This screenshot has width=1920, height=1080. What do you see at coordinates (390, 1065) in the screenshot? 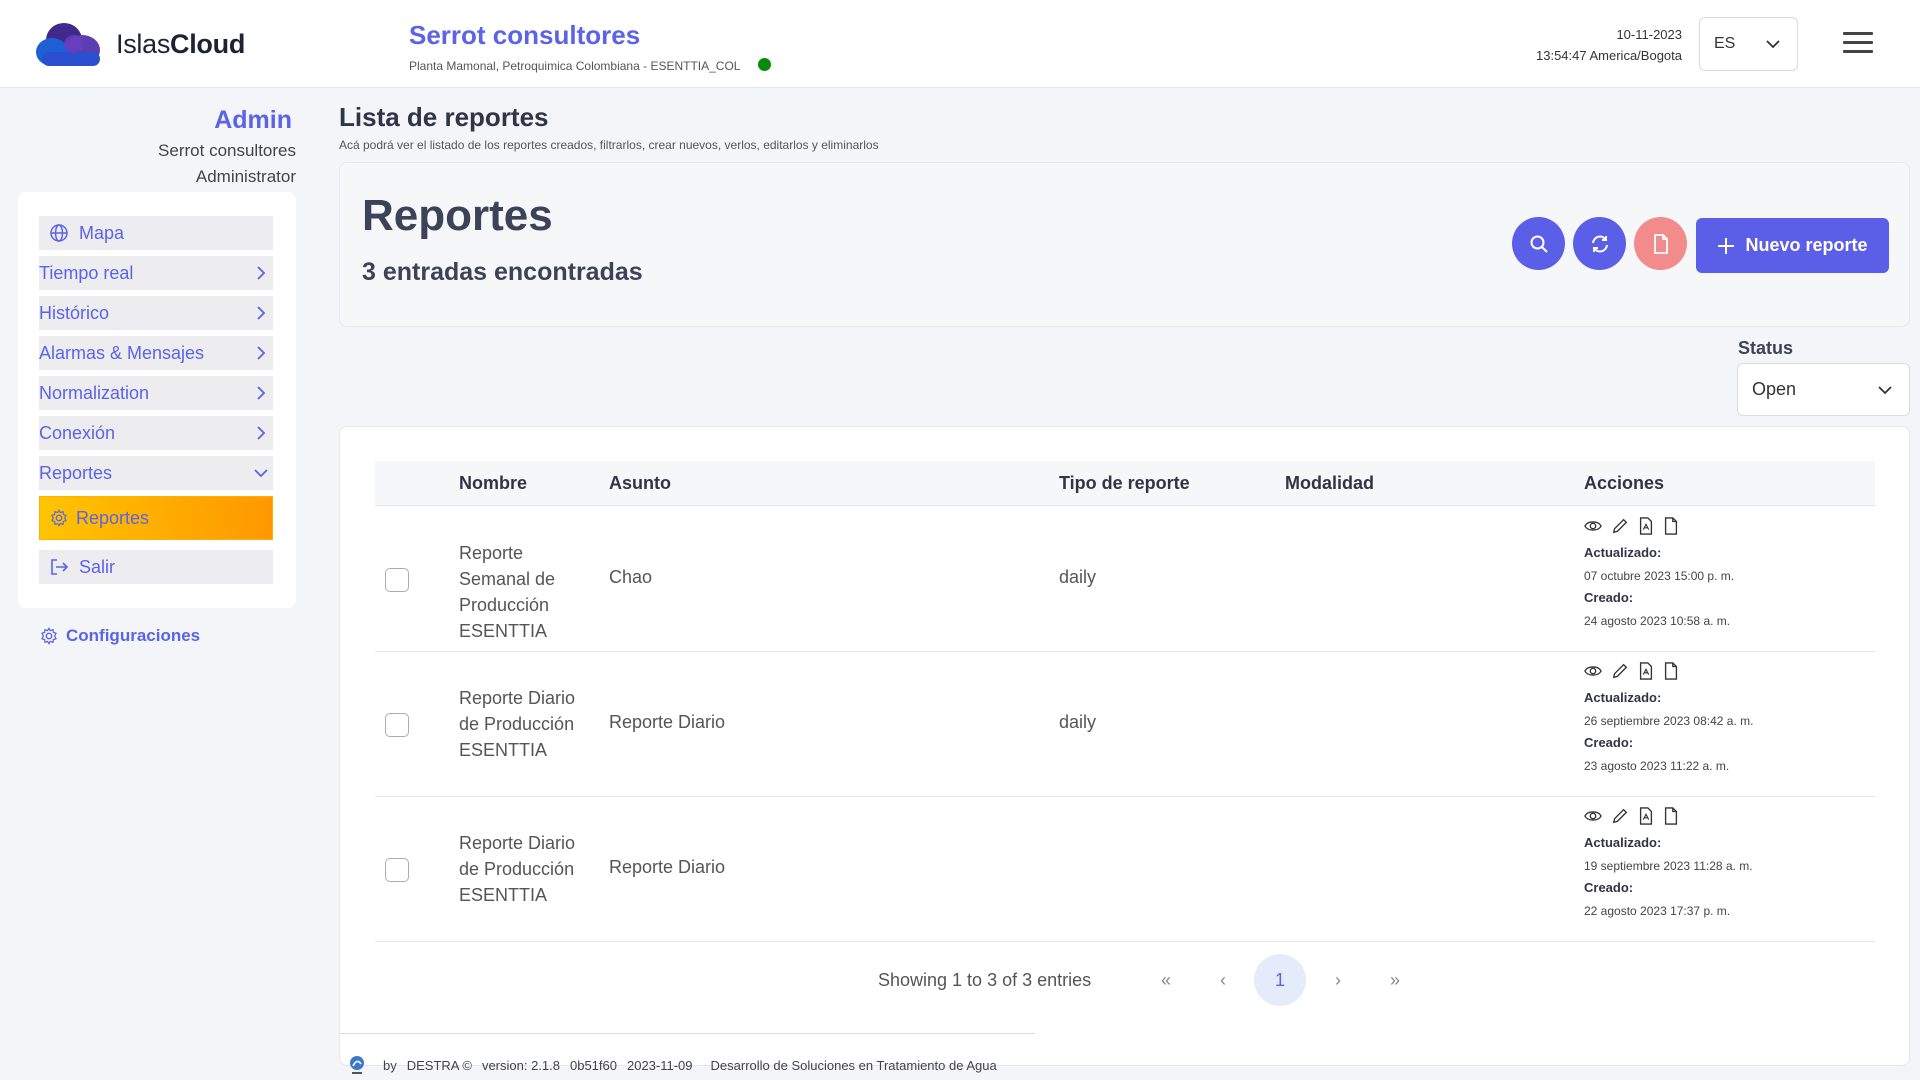
I see `footer-by: by` at bounding box center [390, 1065].